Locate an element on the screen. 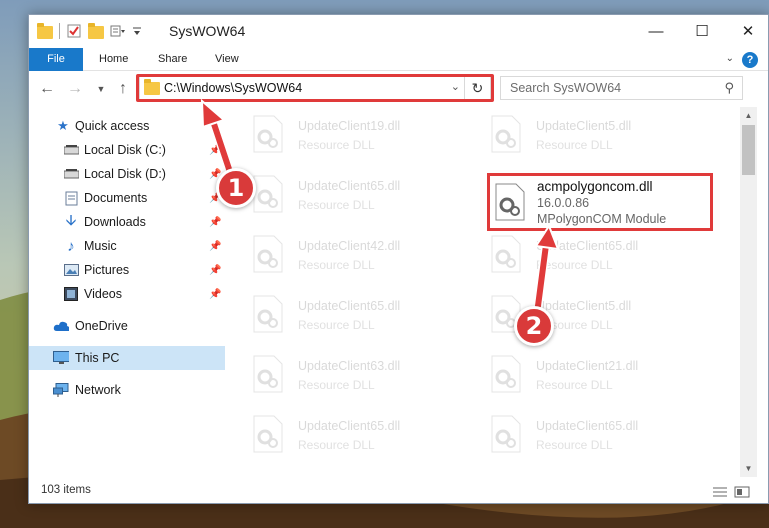  sidebar-item-label: Downloads is located at coordinates (115, 222).